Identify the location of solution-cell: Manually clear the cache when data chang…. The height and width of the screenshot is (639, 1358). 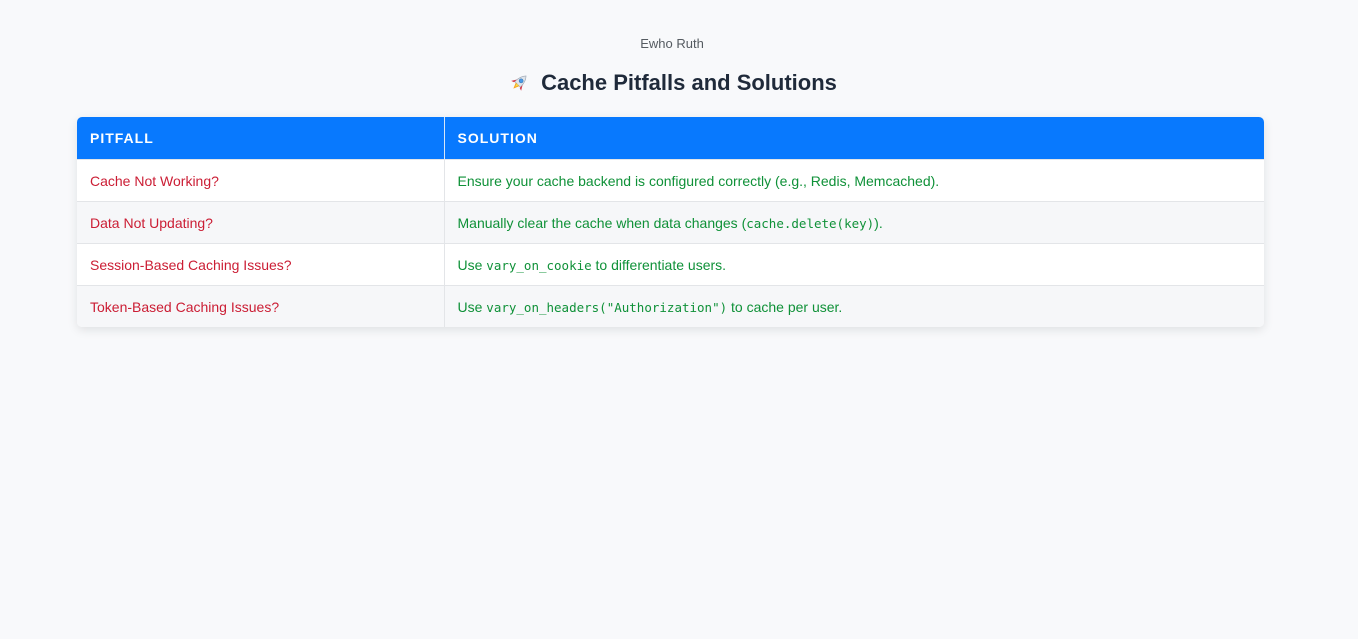
(853, 222).